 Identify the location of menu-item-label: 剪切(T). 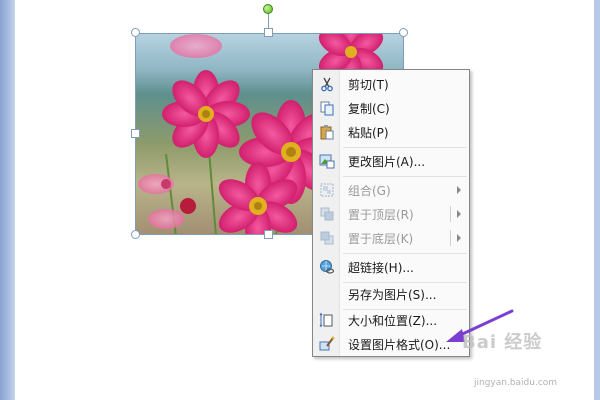
(368, 84).